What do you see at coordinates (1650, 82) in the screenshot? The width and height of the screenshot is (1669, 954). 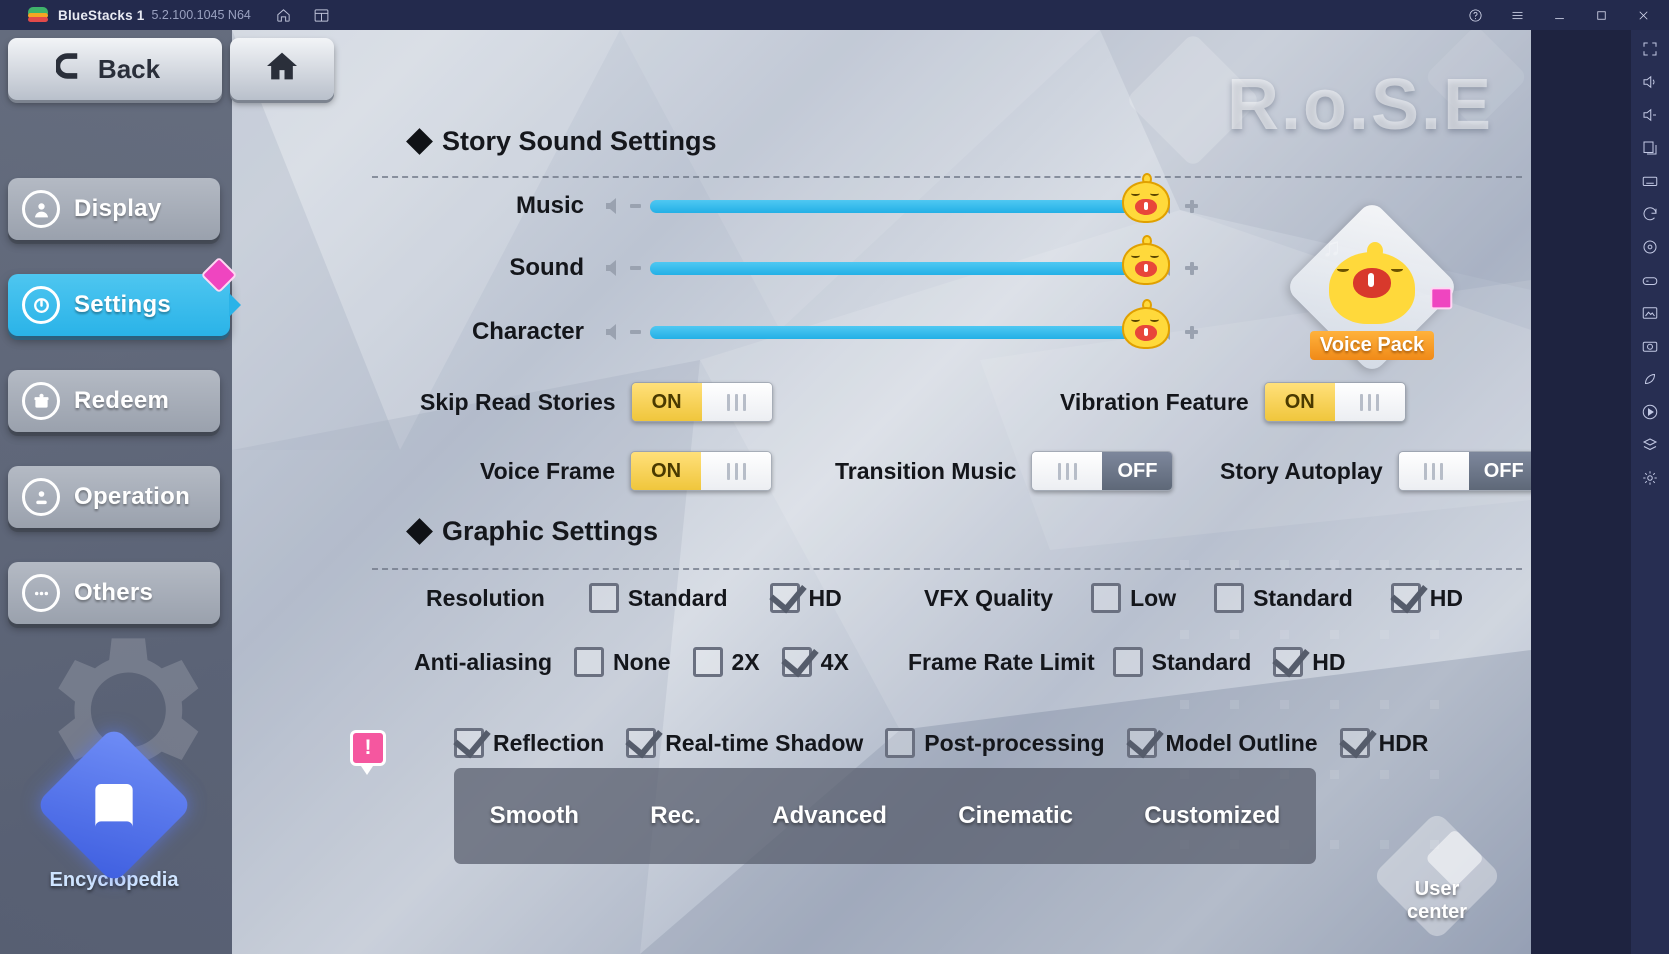 I see `volume-up-icon` at bounding box center [1650, 82].